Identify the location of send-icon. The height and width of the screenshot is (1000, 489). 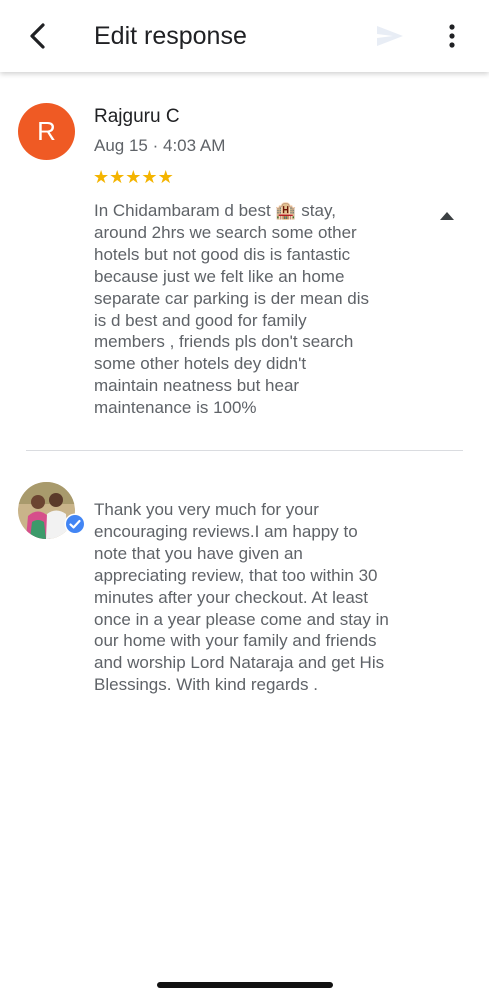
(390, 36).